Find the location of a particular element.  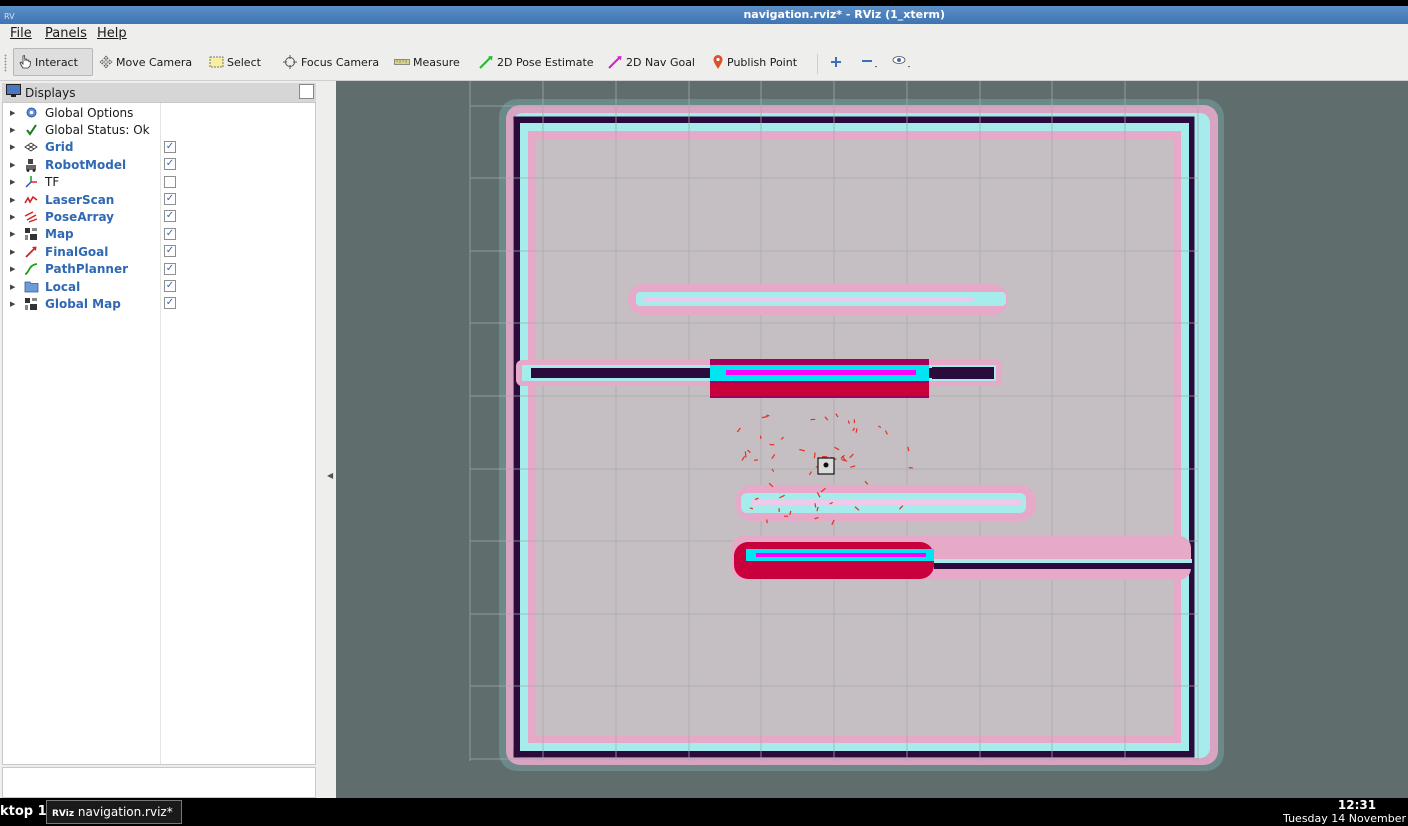

toolbar-separator is located at coordinates (817, 64).